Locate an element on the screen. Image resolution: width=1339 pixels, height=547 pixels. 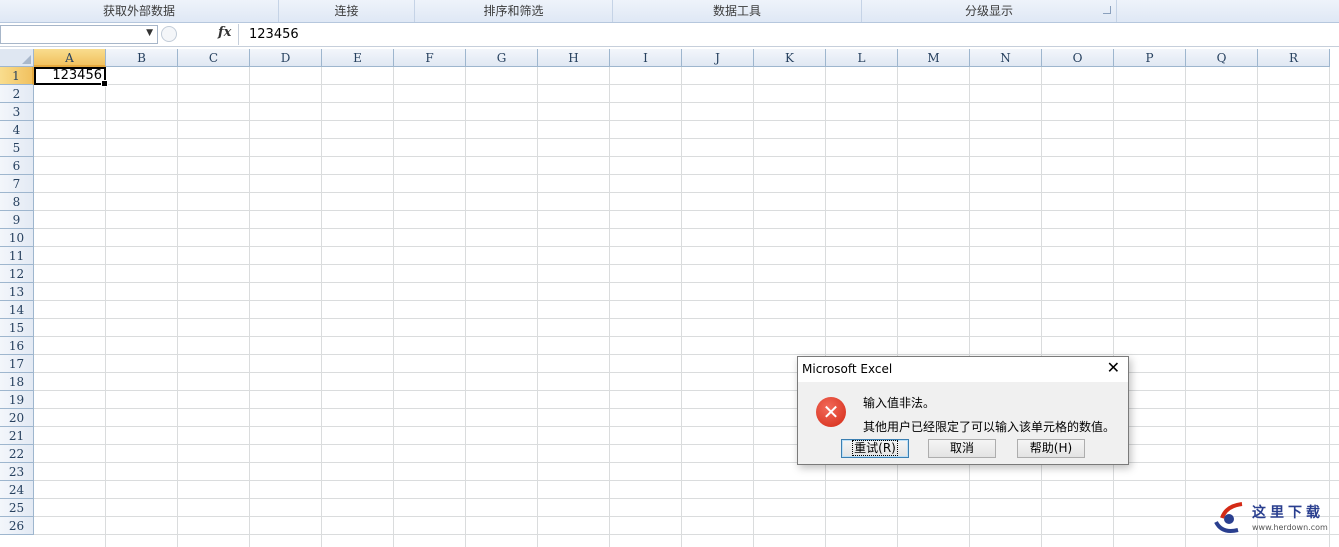
dialog-titlebar: Microsoft Excel ✕ is located at coordinates (963, 369).